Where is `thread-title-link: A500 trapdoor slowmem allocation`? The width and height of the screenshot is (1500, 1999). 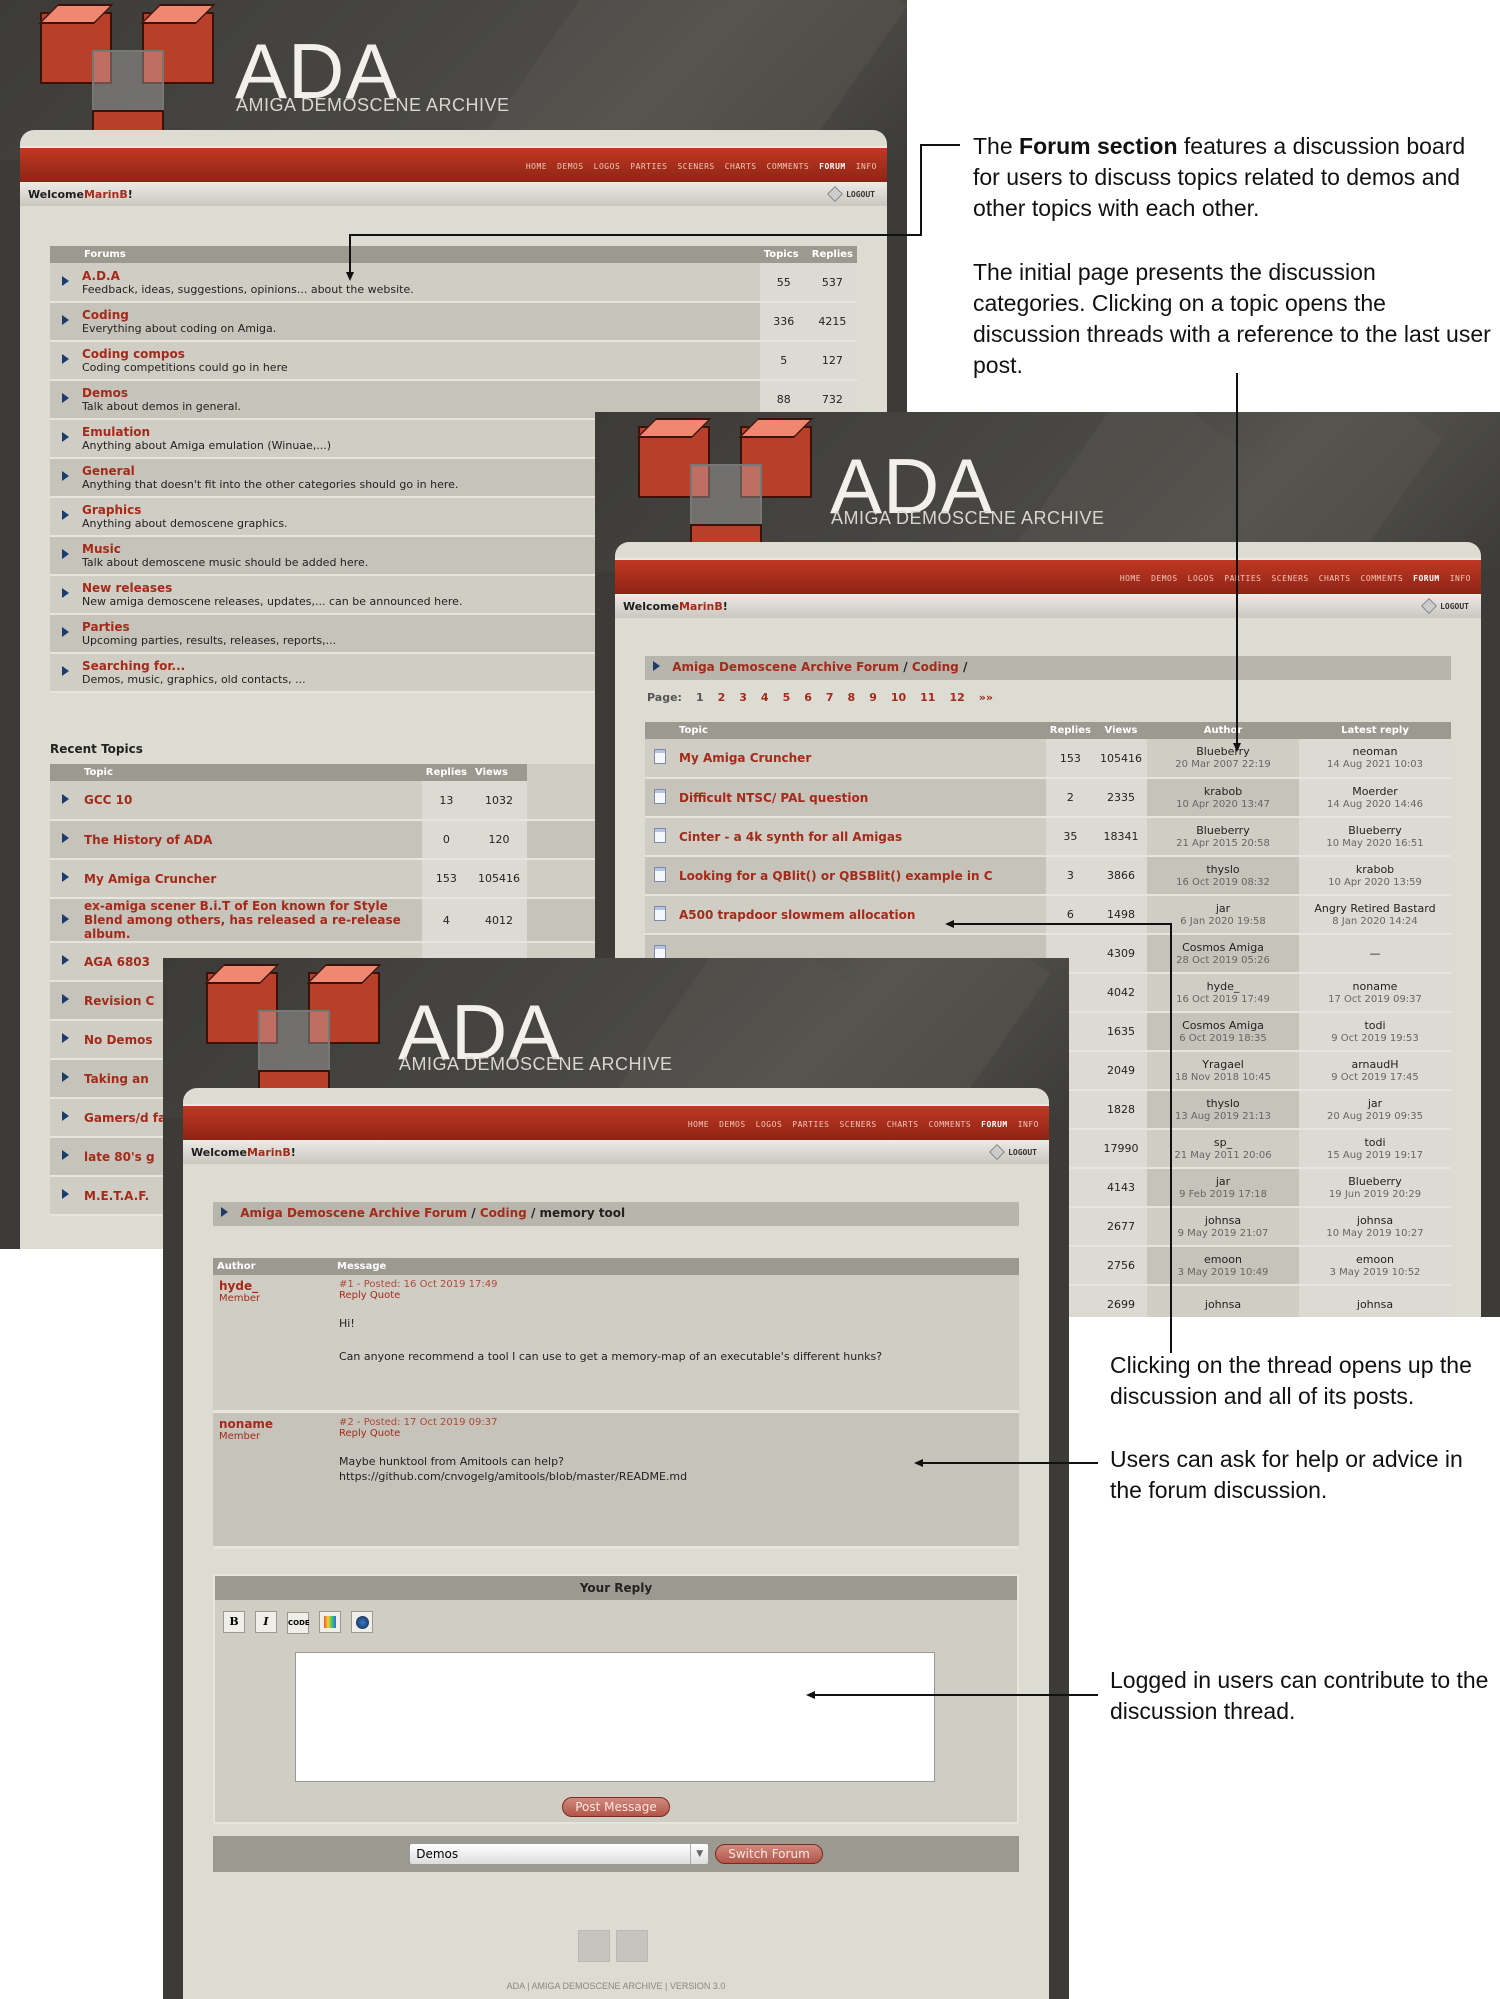
thread-title-link: A500 trapdoor slowmem allocation is located at coordinates (860, 915).